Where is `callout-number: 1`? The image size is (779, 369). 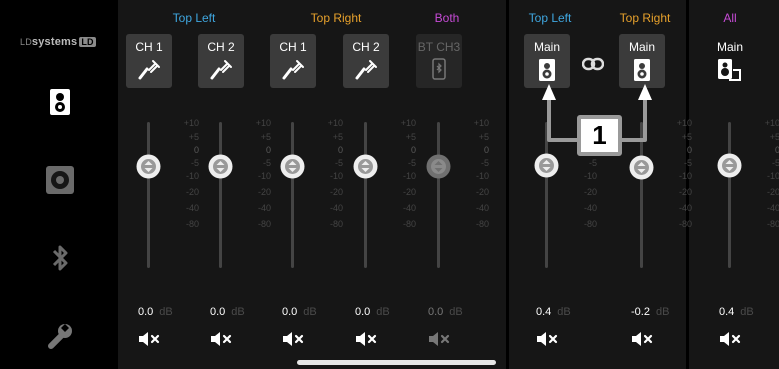 callout-number: 1 is located at coordinates (599, 135).